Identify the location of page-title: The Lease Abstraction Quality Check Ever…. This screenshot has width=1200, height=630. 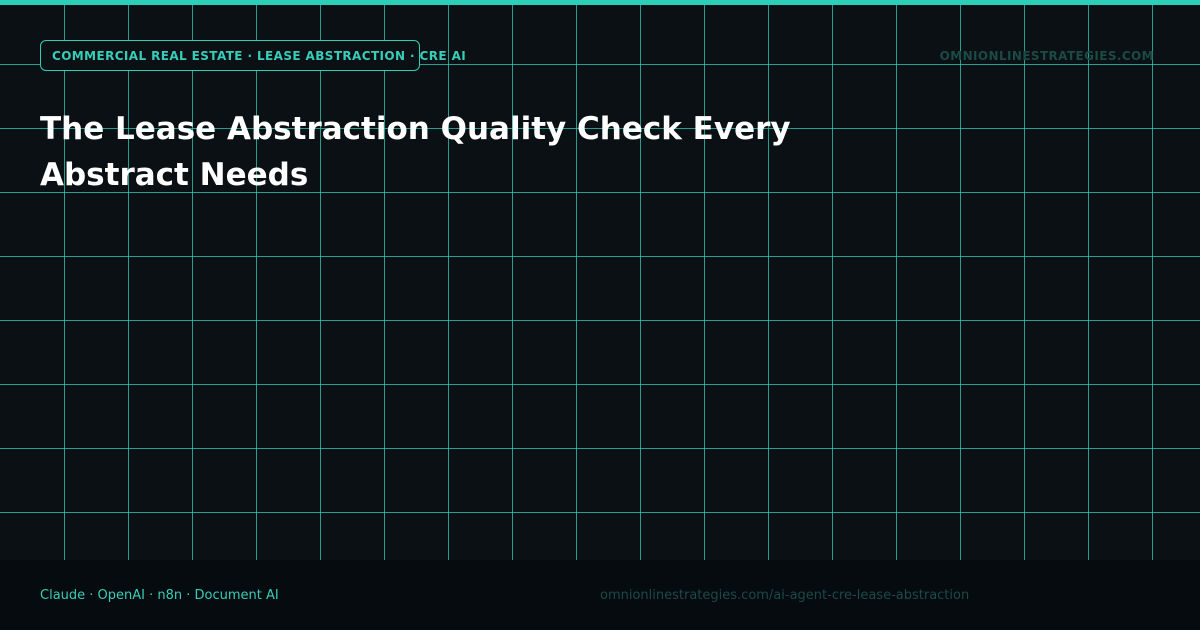
(415, 152).